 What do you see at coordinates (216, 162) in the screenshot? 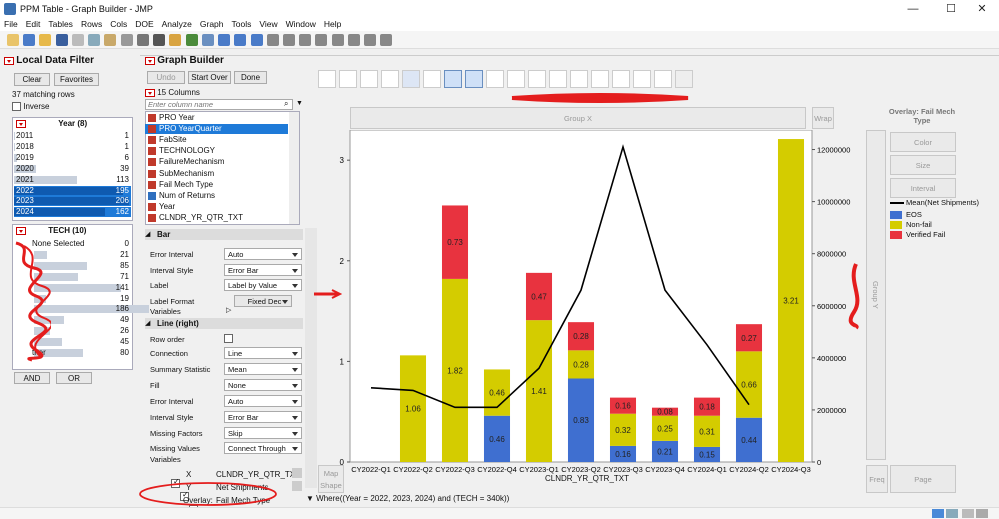
I see `column-item: FailureMechanism` at bounding box center [216, 162].